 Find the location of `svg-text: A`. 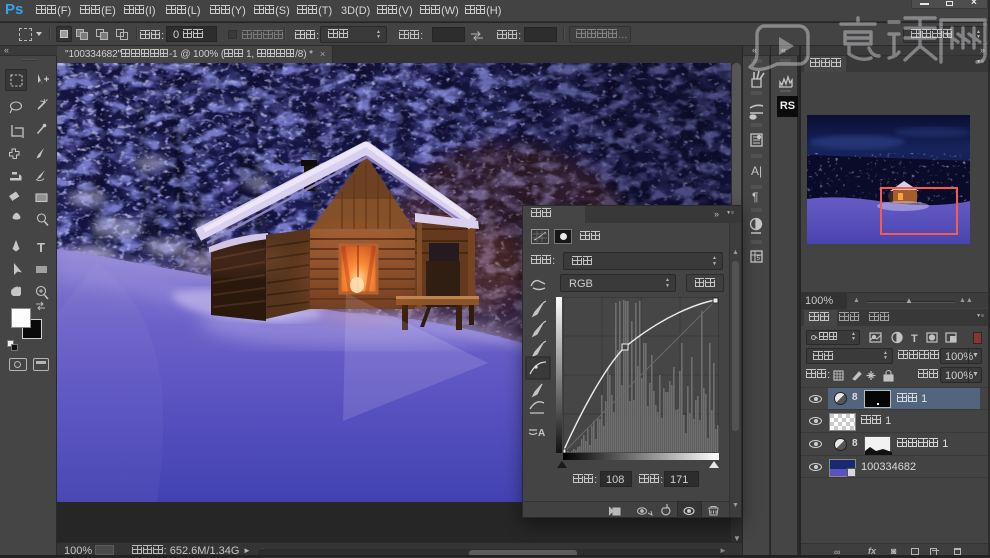

svg-text: A is located at coordinates (541, 433).